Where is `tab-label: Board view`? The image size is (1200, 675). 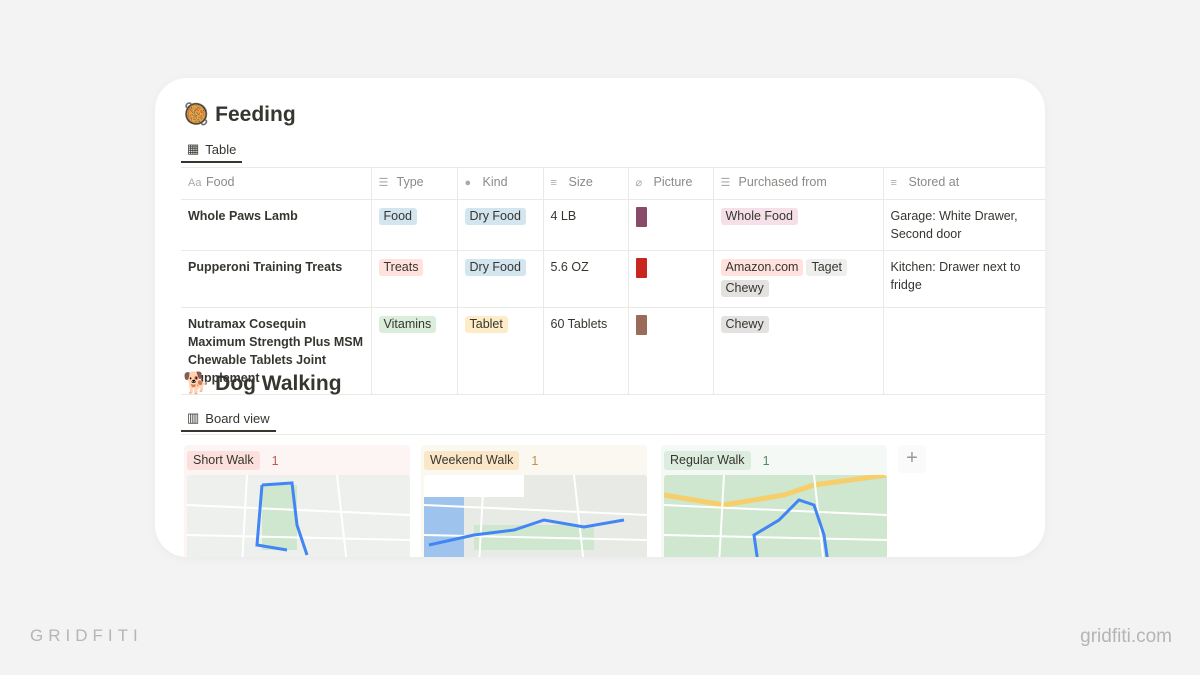
tab-label: Board view is located at coordinates (237, 418).